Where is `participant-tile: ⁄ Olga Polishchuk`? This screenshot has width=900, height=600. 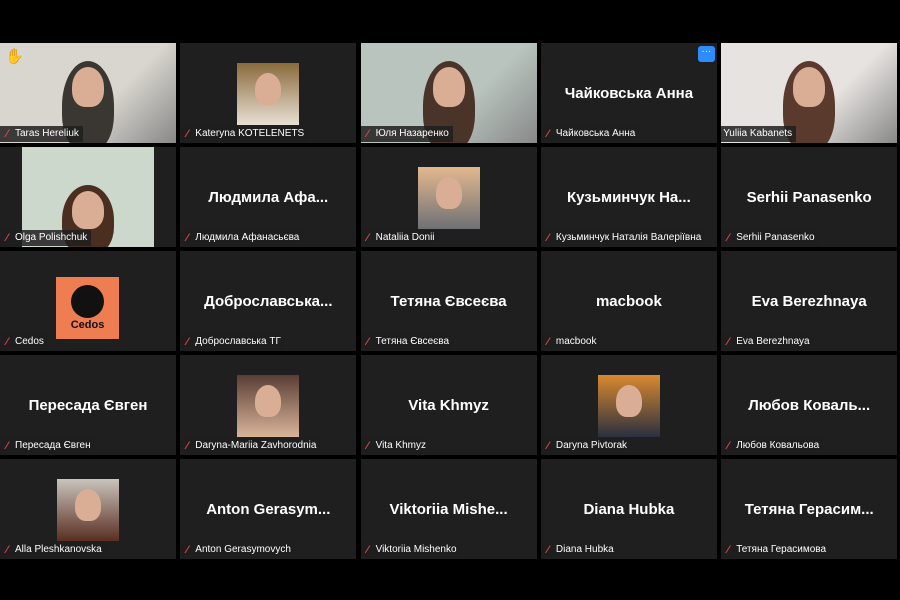
participant-tile: ⁄ Olga Polishchuk is located at coordinates (88, 197).